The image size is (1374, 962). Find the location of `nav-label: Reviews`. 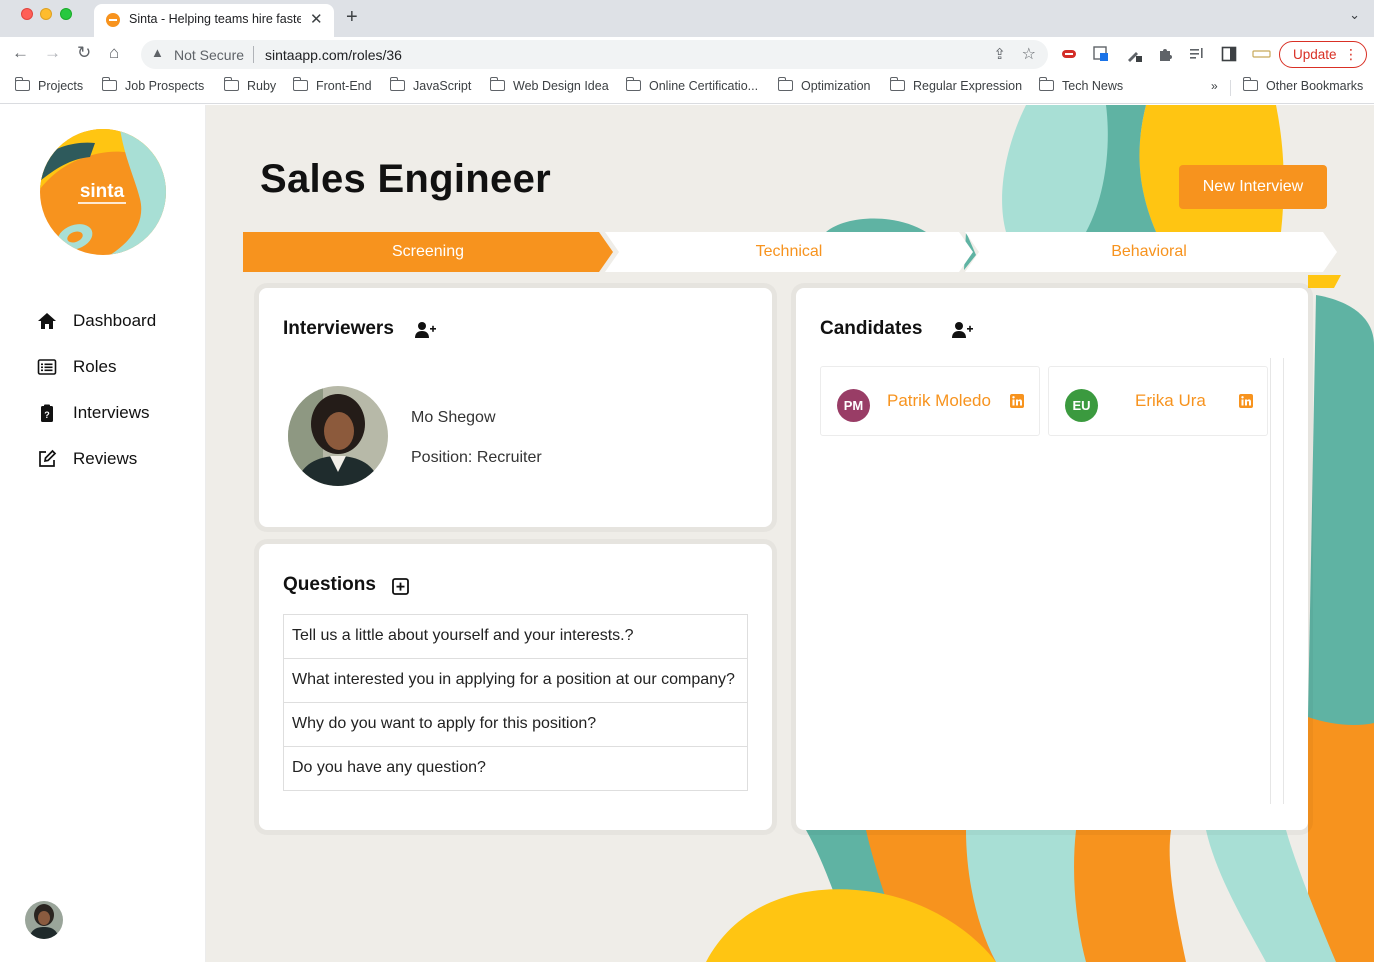

nav-label: Reviews is located at coordinates (105, 458).